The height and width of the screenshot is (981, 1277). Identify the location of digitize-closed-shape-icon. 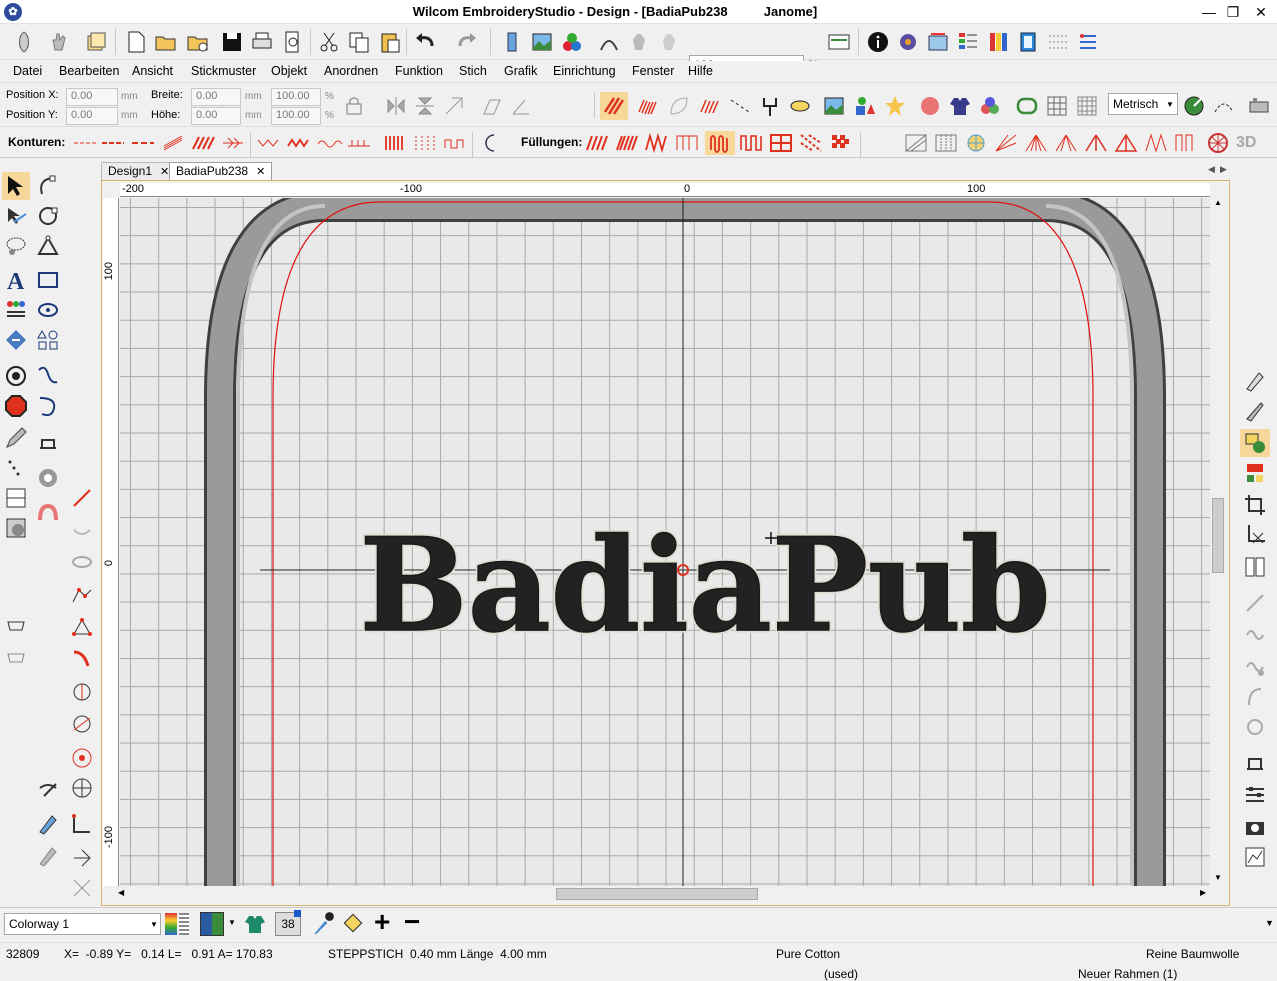
(82, 628).